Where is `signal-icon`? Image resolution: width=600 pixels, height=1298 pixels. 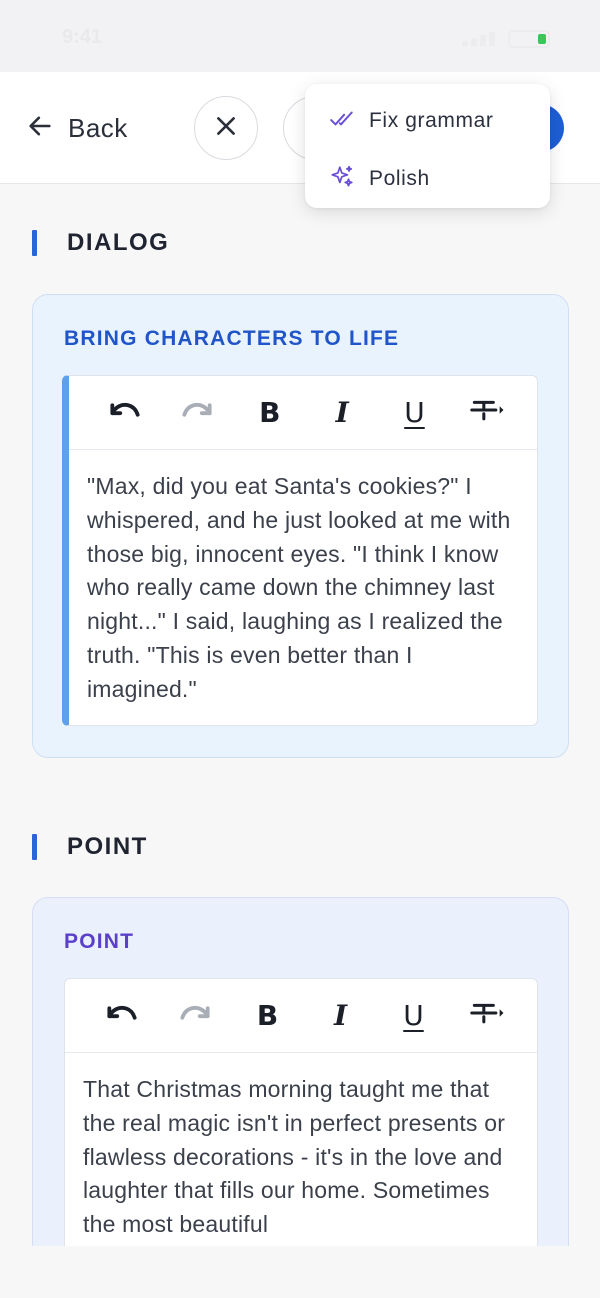
signal-icon is located at coordinates (482, 38).